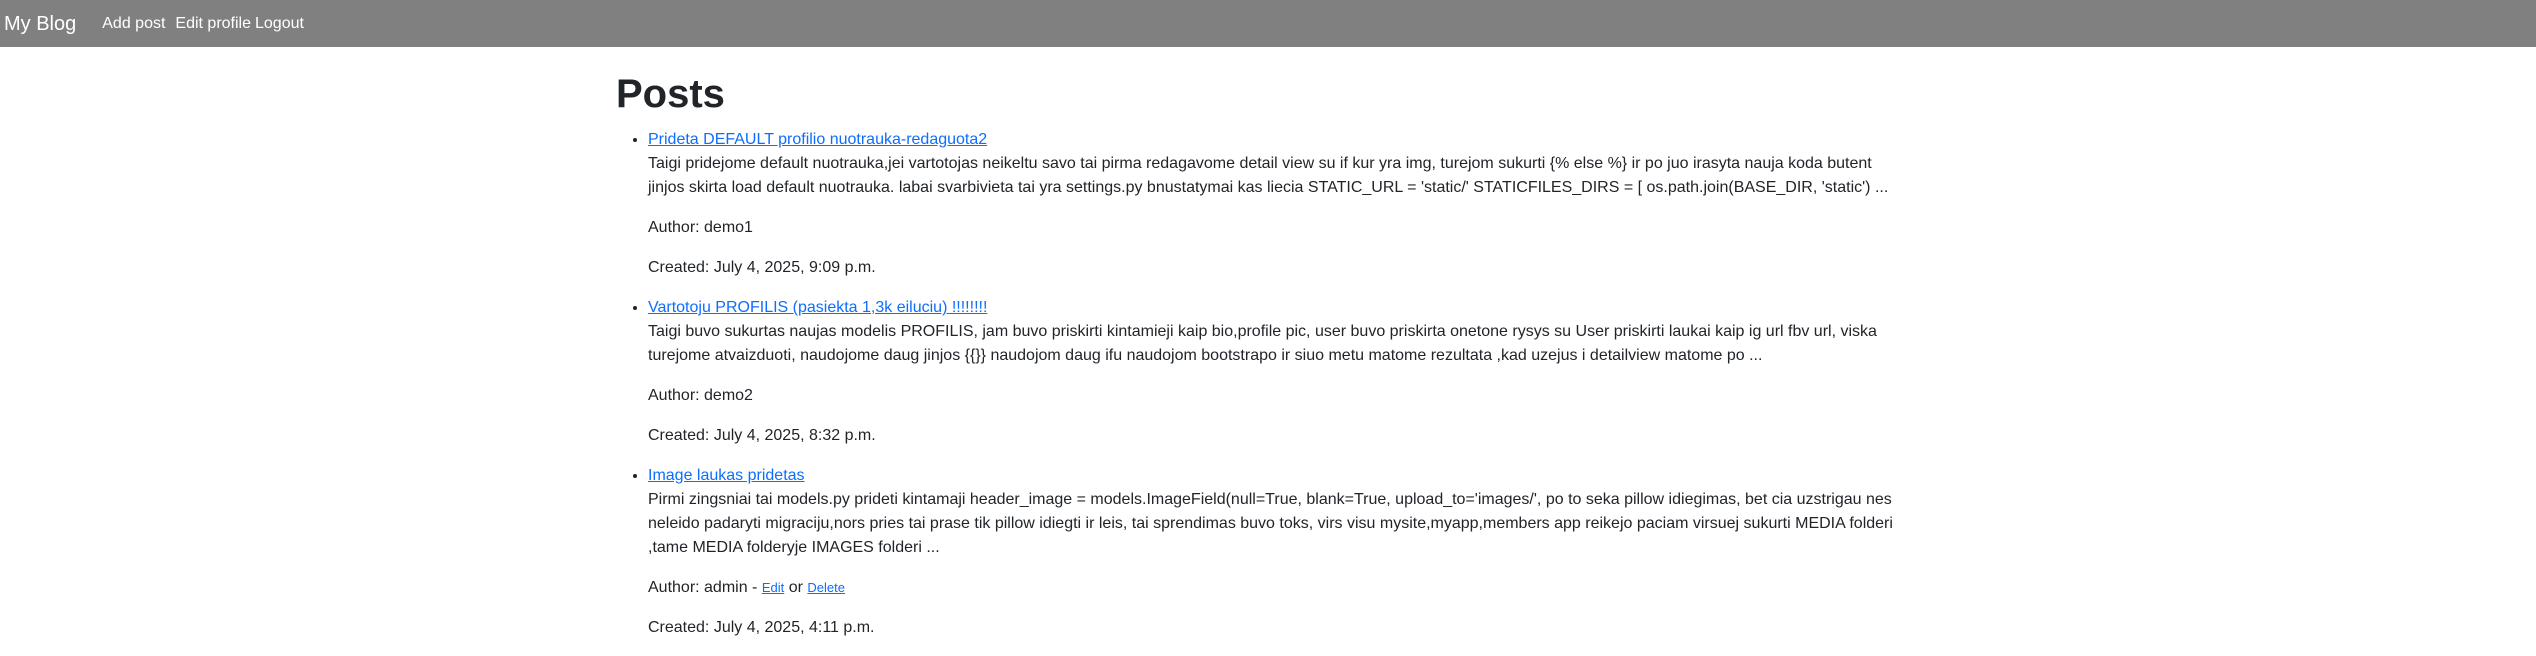  Describe the element at coordinates (826, 587) in the screenshot. I see `delete-post-link: Delete` at that location.